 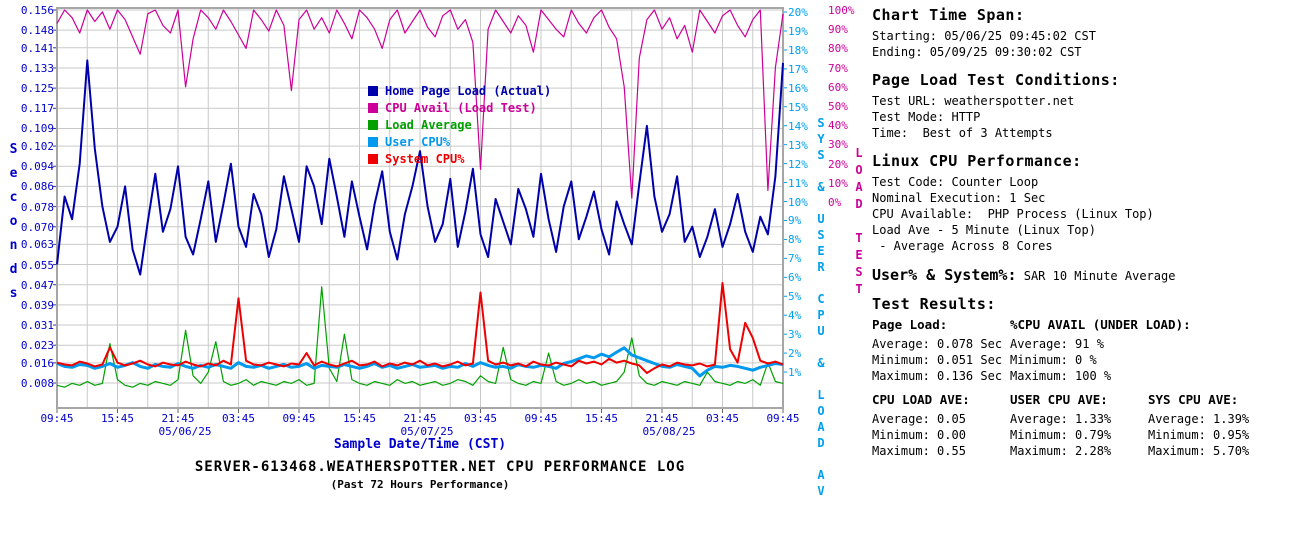 What do you see at coordinates (37, 285) in the screenshot?
I see `y-tick-label-seconds: 0.047` at bounding box center [37, 285].